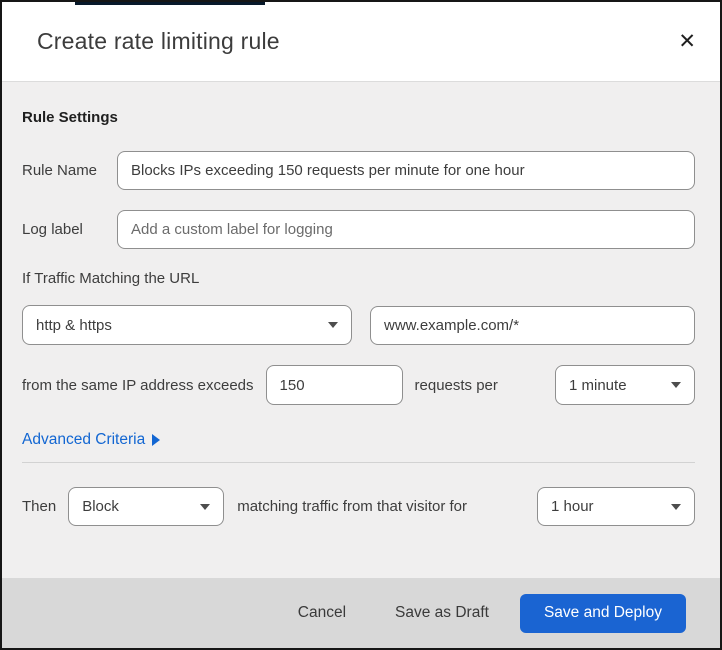 The width and height of the screenshot is (722, 650). What do you see at coordinates (358, 325) in the screenshot?
I see `traffic-match-row: http & https` at bounding box center [358, 325].